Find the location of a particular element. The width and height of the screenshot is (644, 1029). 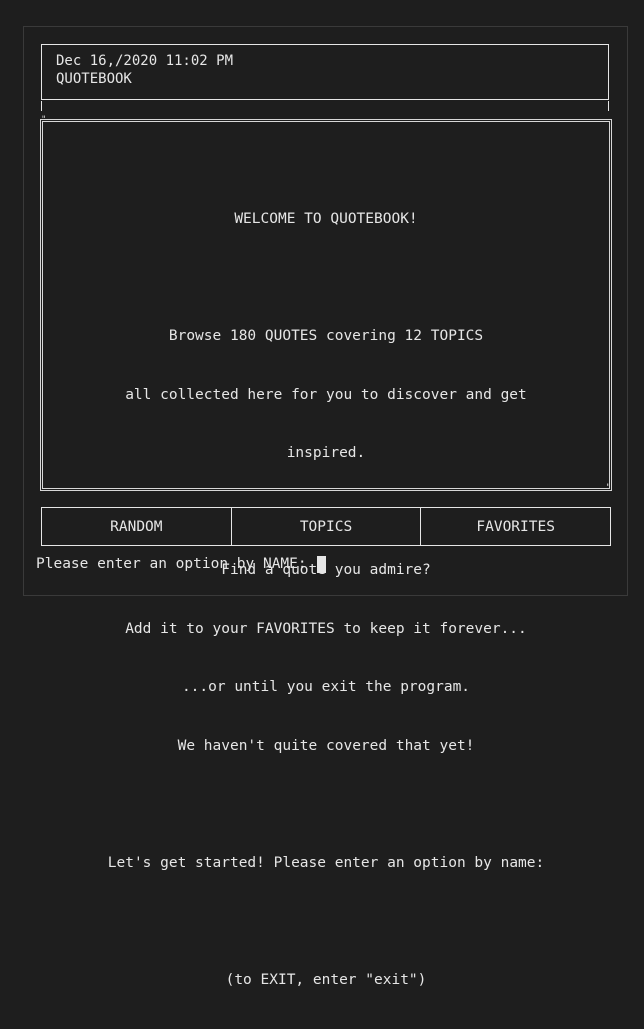

welcome-title: WELCOME TO QUOTEBOOK! is located at coordinates (326, 219).